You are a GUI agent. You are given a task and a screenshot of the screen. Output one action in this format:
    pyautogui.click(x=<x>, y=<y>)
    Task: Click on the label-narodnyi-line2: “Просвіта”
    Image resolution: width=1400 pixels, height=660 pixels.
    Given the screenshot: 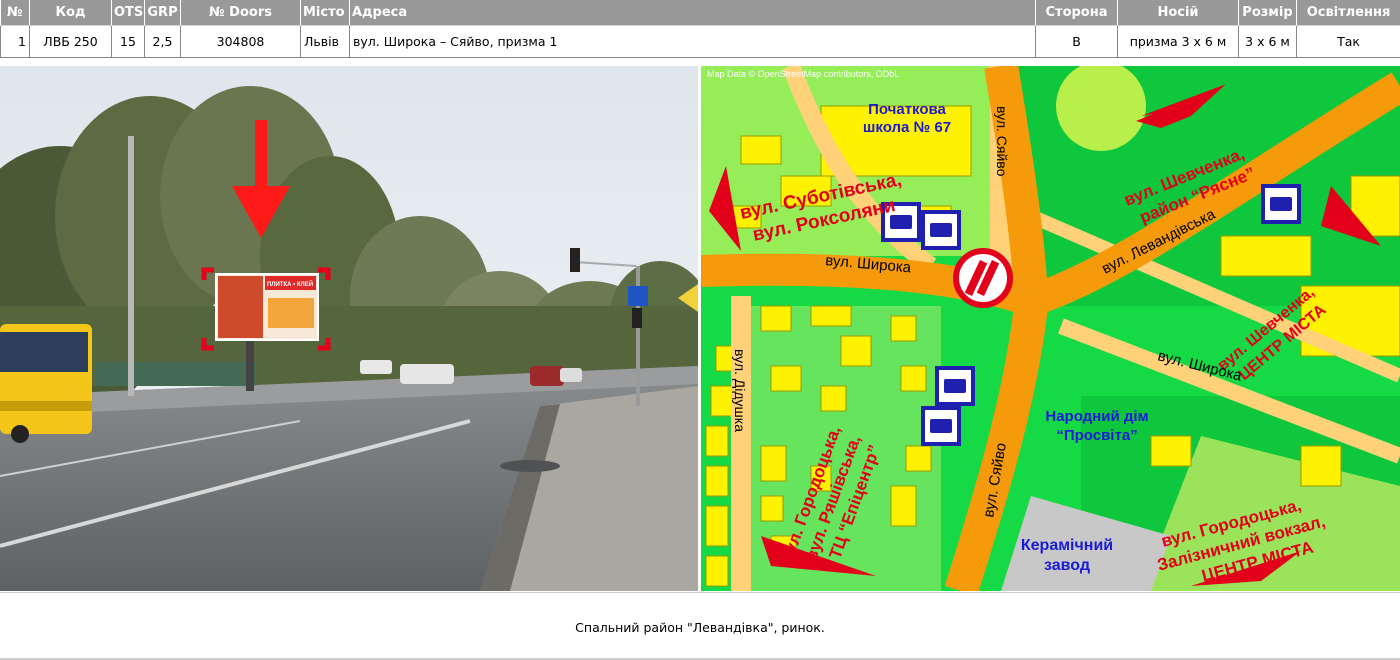 What is the action you would take?
    pyautogui.click(x=1096, y=435)
    